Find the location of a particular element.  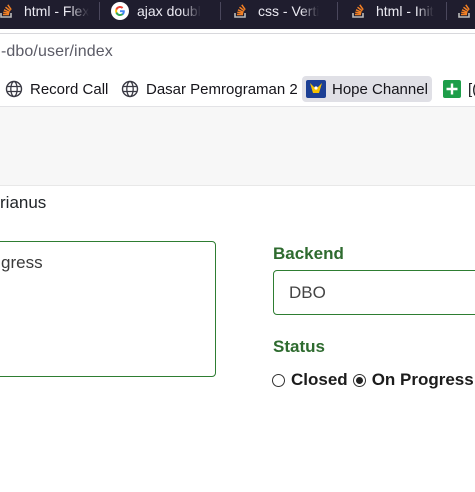

status-radio-on-progress is located at coordinates (359, 380).